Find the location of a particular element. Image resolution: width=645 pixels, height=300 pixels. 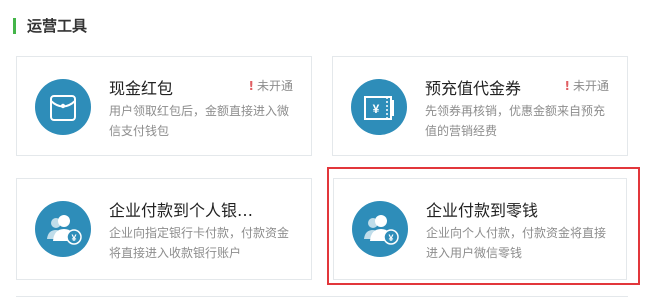

card-title: 预充值代金券 is located at coordinates (473, 88).